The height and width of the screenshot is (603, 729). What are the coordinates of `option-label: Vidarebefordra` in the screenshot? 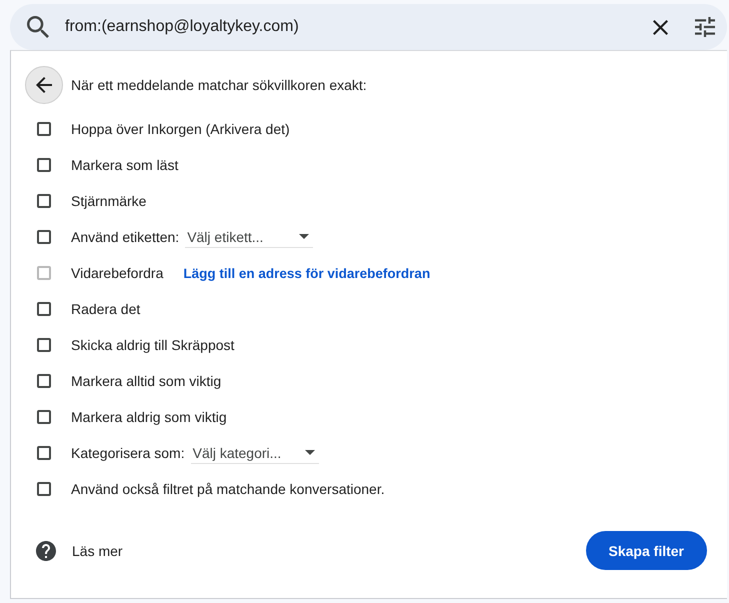 It's located at (117, 273).